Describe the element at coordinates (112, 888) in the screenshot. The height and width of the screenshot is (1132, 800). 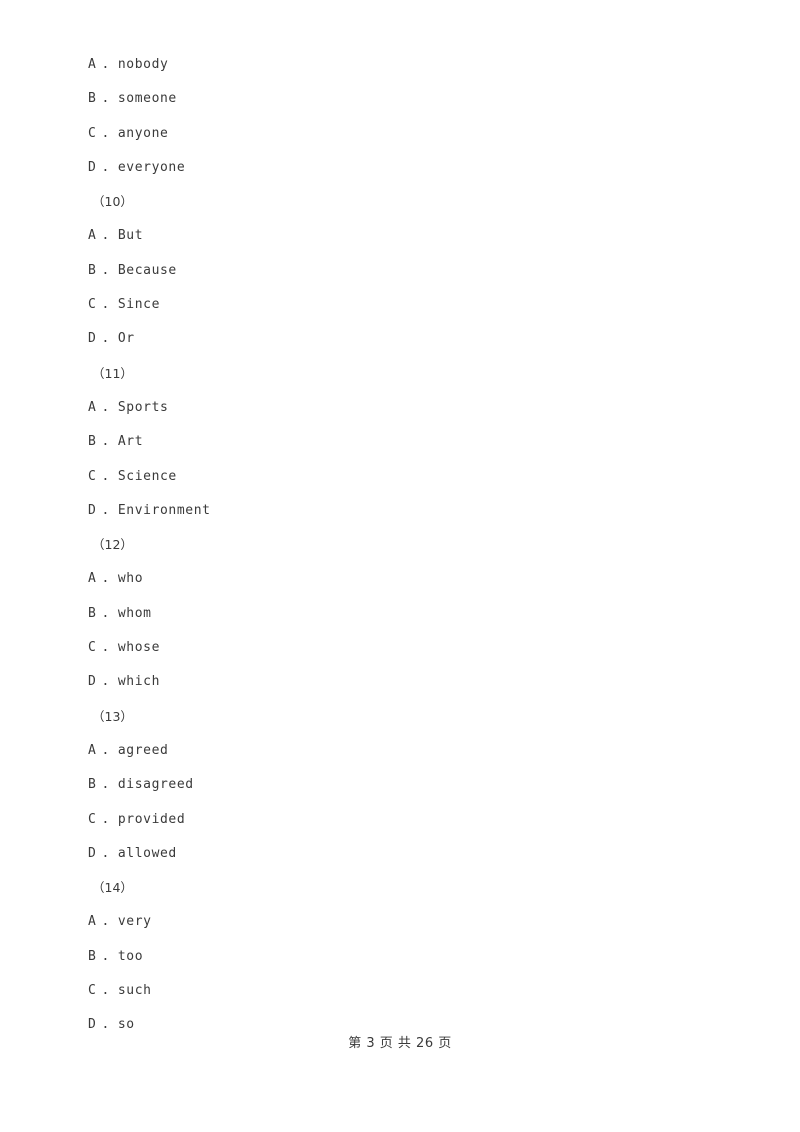
I see `question-number-label: （14）` at that location.